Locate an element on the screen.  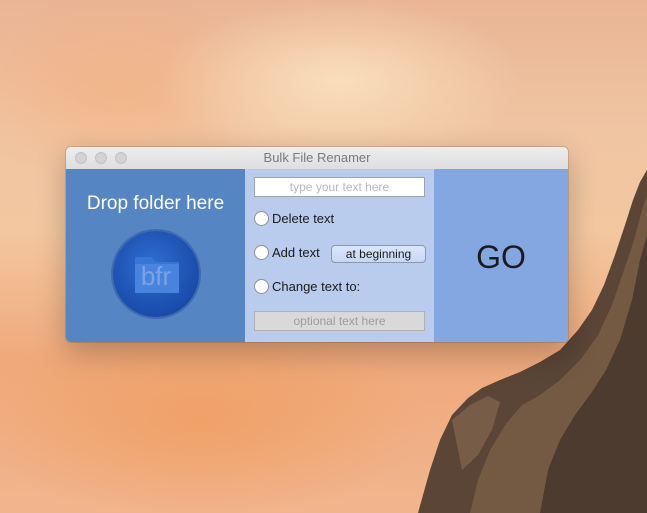
logo-text: bfr is located at coordinates (156, 276).